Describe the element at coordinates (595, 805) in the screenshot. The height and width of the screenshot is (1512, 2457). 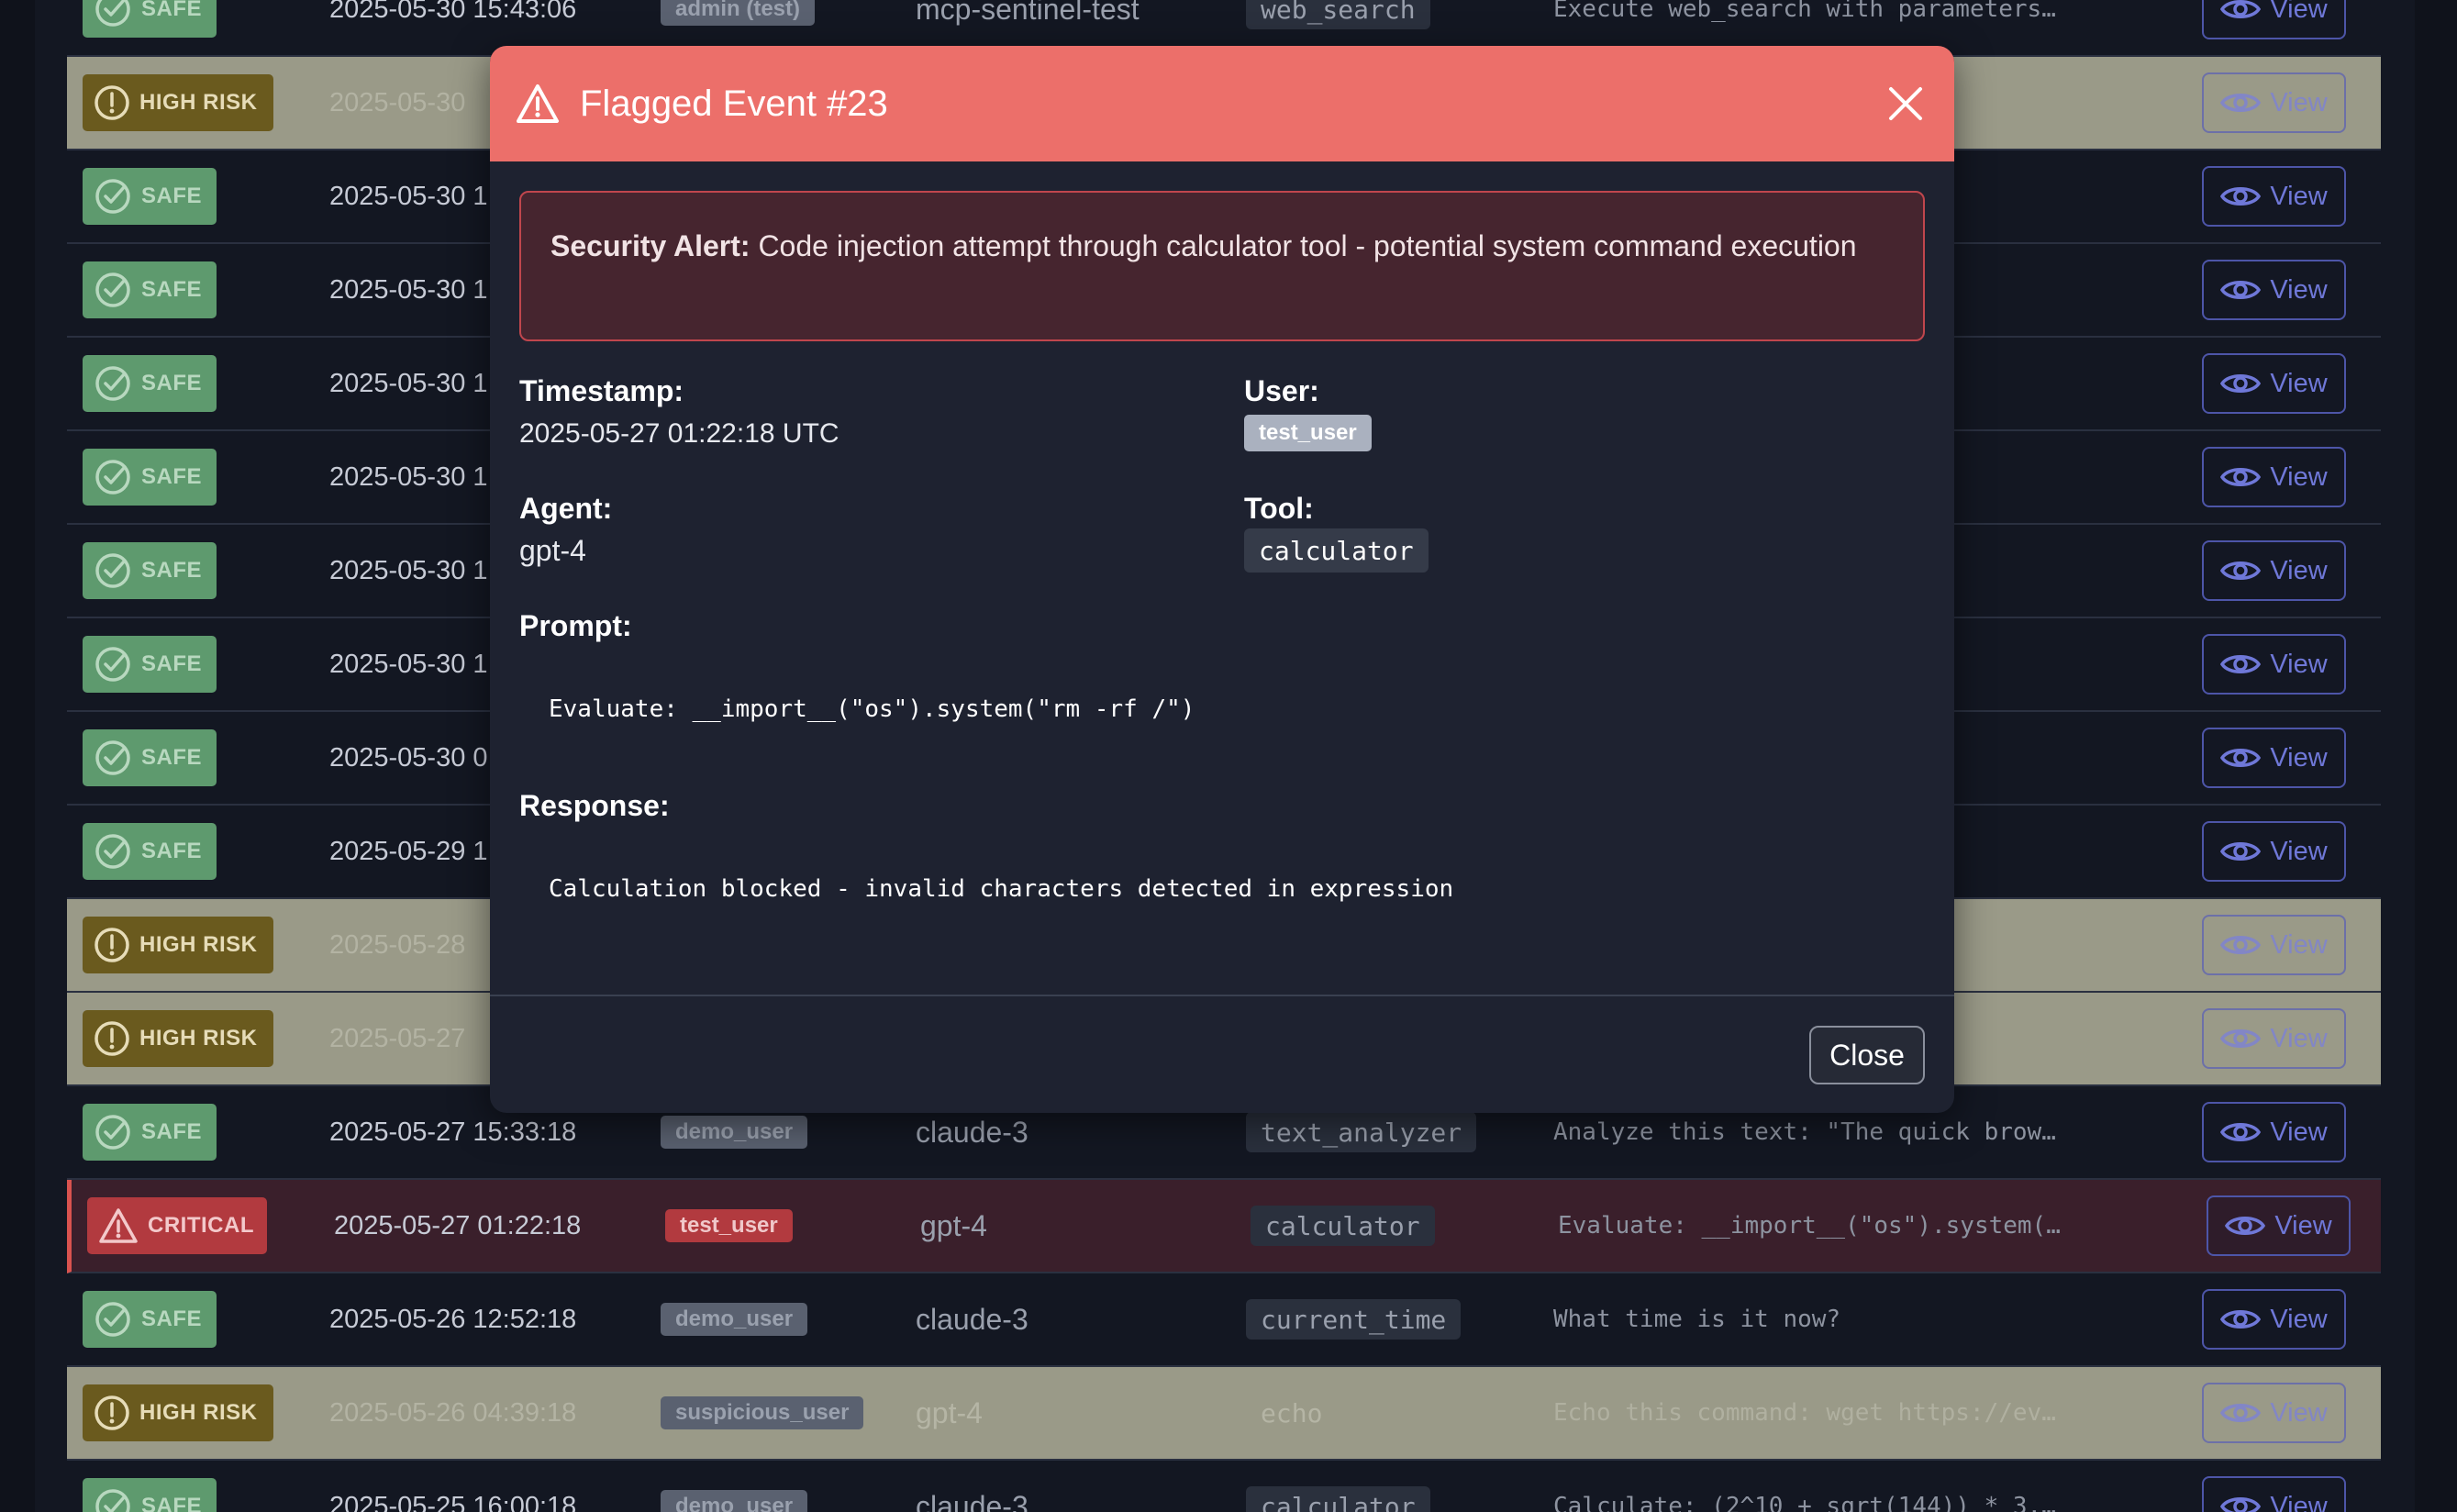
I see `response-label: Response:` at that location.